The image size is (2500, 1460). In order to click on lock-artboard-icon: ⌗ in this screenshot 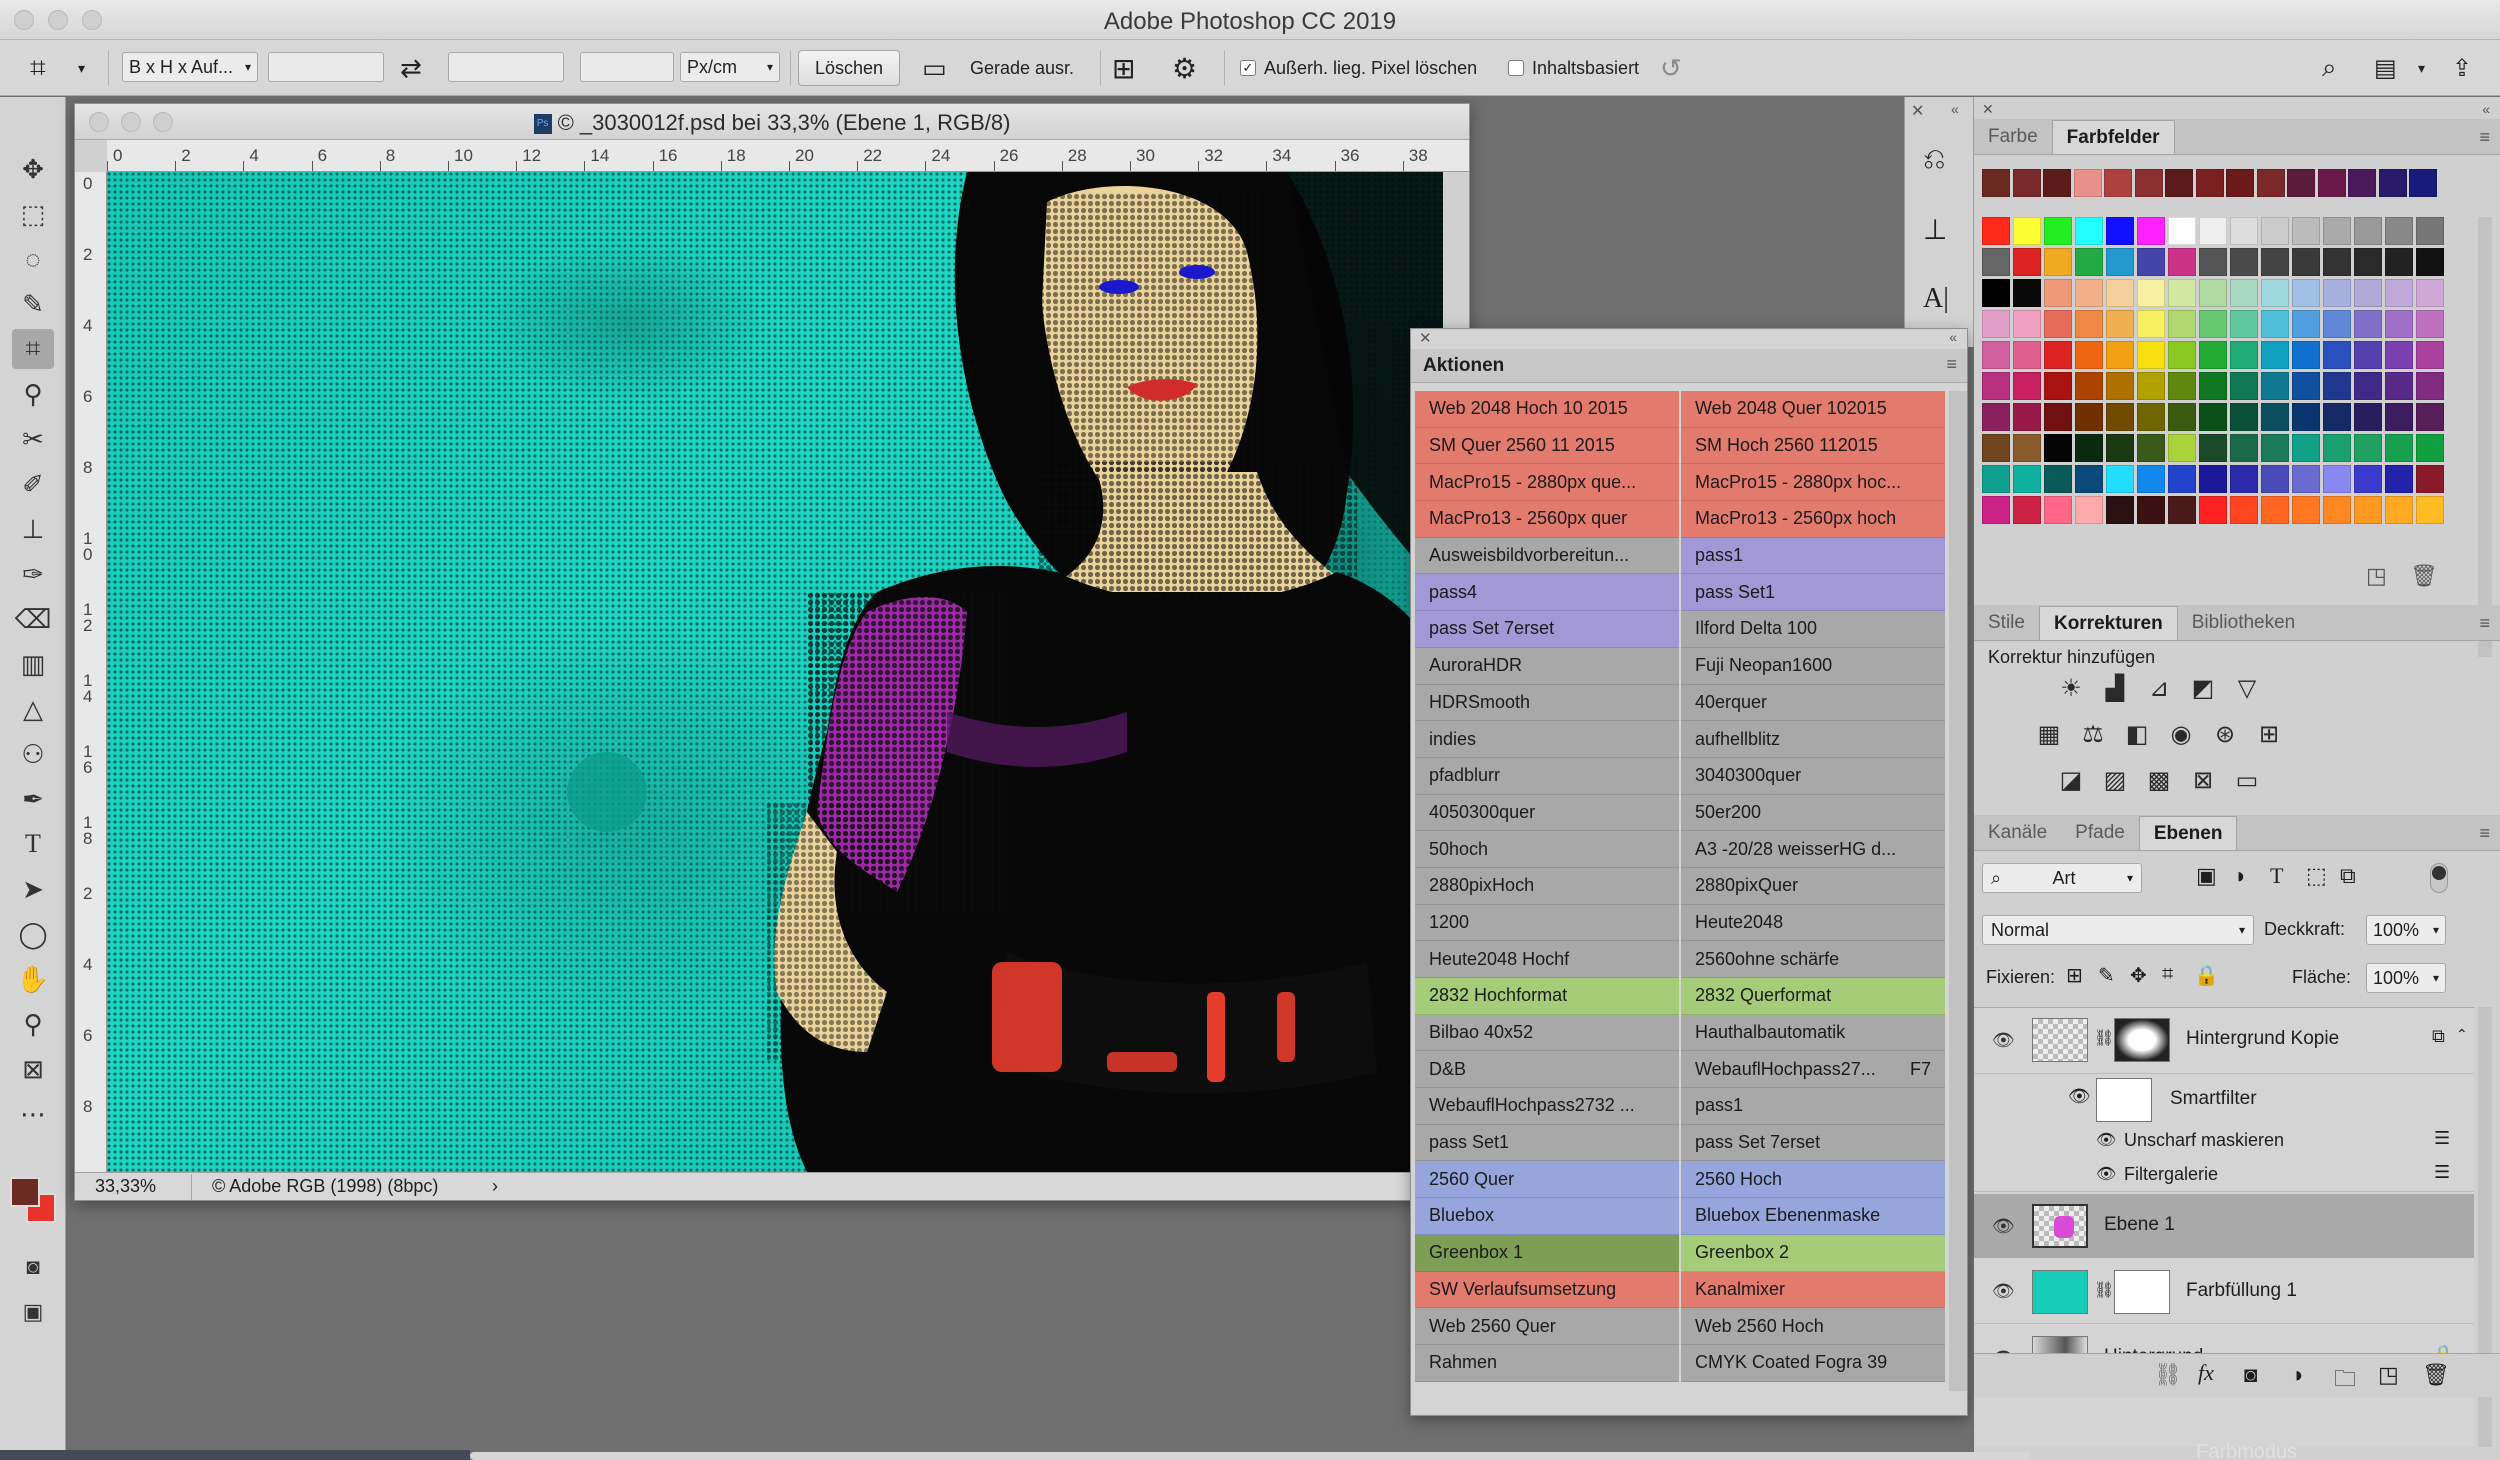, I will do `click(2167, 974)`.